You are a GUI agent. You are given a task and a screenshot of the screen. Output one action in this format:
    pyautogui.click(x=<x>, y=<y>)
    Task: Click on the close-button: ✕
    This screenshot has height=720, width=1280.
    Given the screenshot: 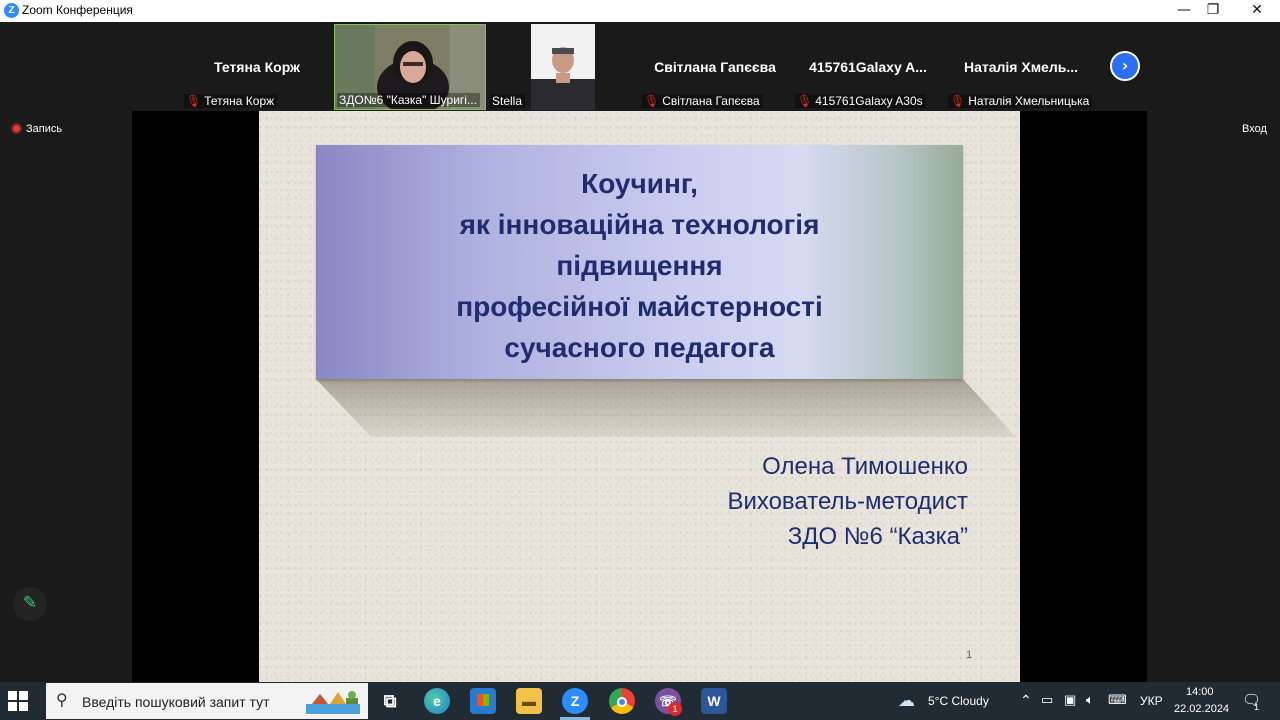 What is the action you would take?
    pyautogui.click(x=1257, y=11)
    